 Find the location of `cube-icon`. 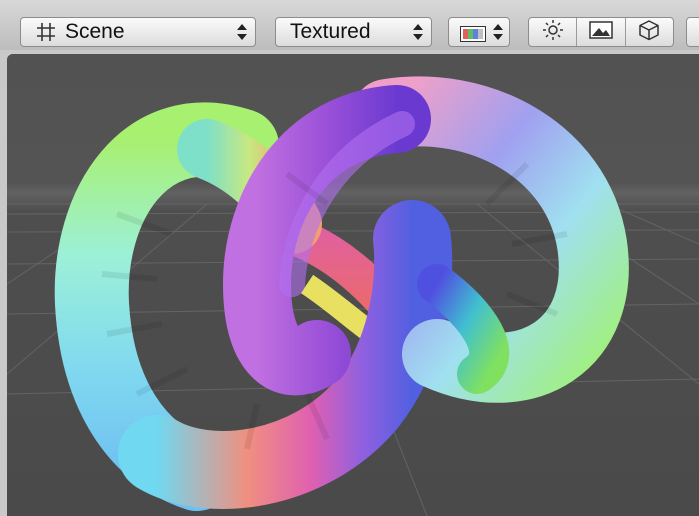

cube-icon is located at coordinates (649, 32).